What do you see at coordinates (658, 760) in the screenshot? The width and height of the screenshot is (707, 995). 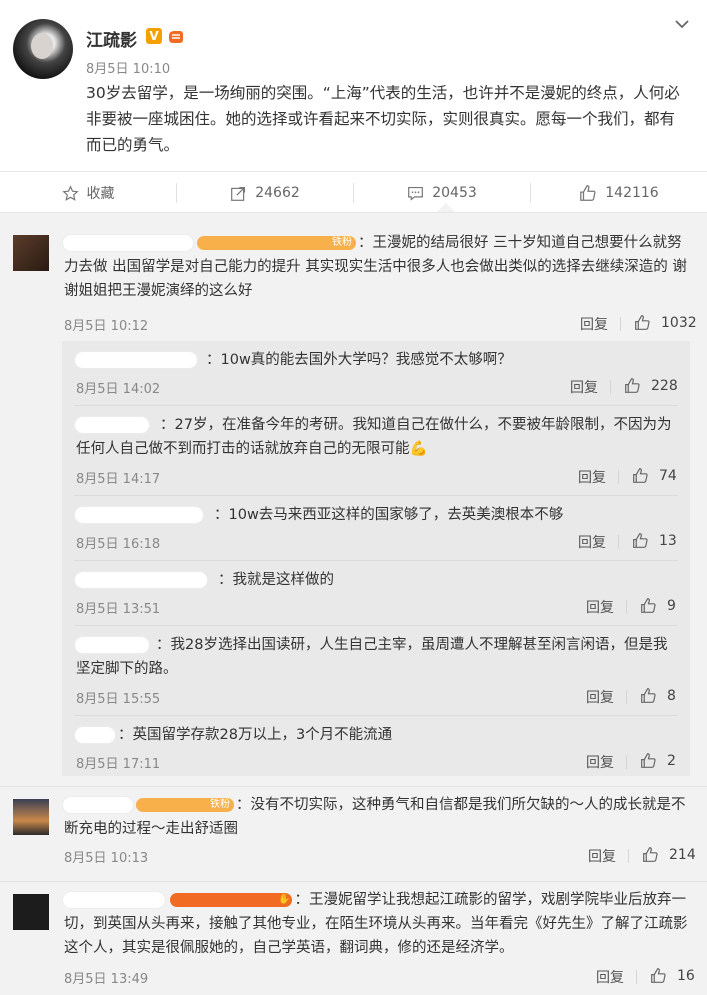 I see `reply-like-button: 2` at bounding box center [658, 760].